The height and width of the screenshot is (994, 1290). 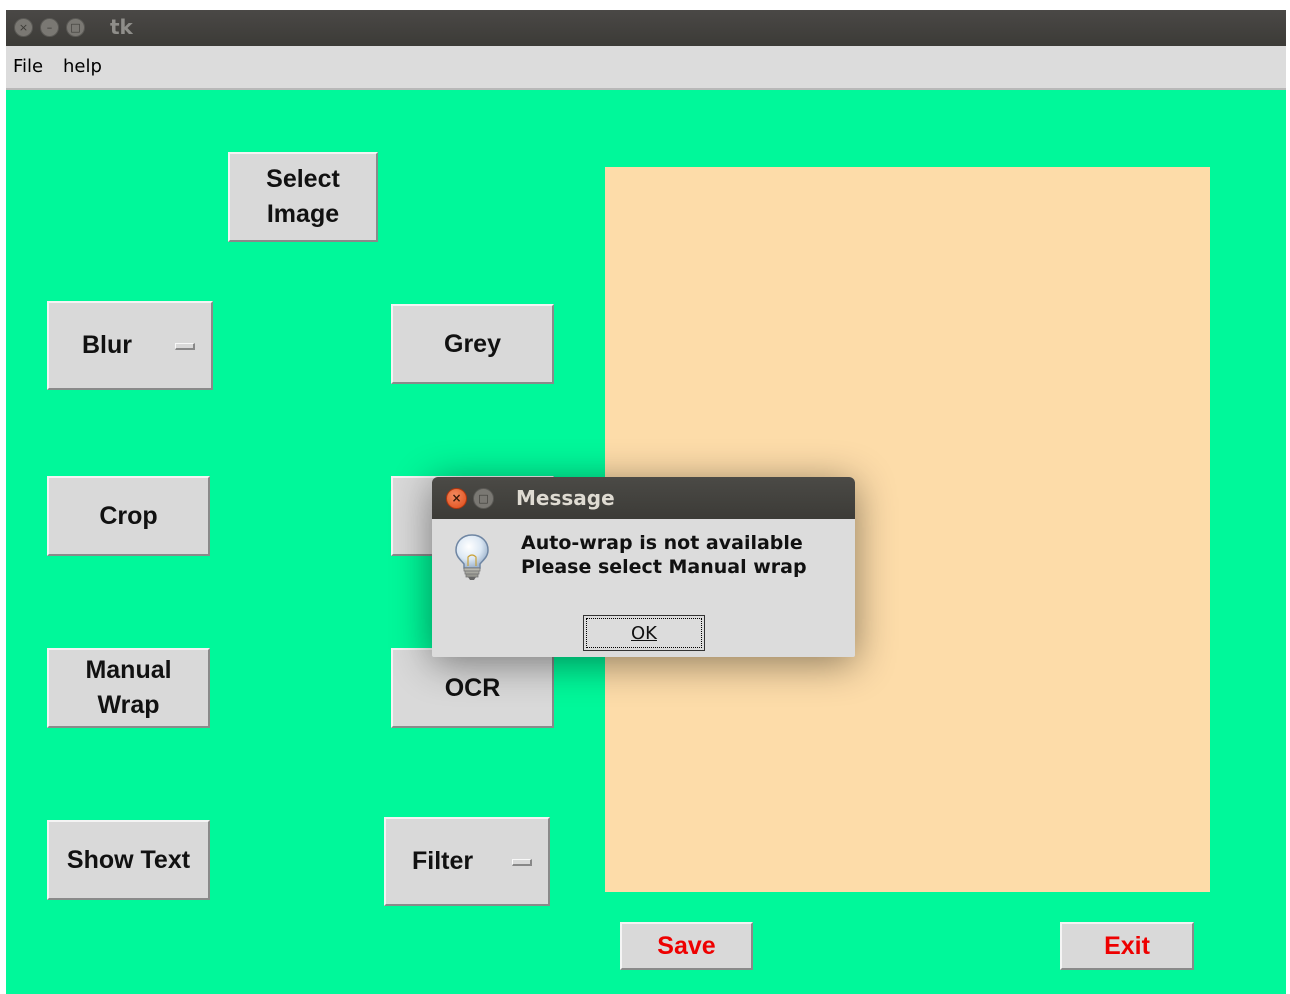 I want to click on show-text-button: Show Text, so click(x=128, y=860).